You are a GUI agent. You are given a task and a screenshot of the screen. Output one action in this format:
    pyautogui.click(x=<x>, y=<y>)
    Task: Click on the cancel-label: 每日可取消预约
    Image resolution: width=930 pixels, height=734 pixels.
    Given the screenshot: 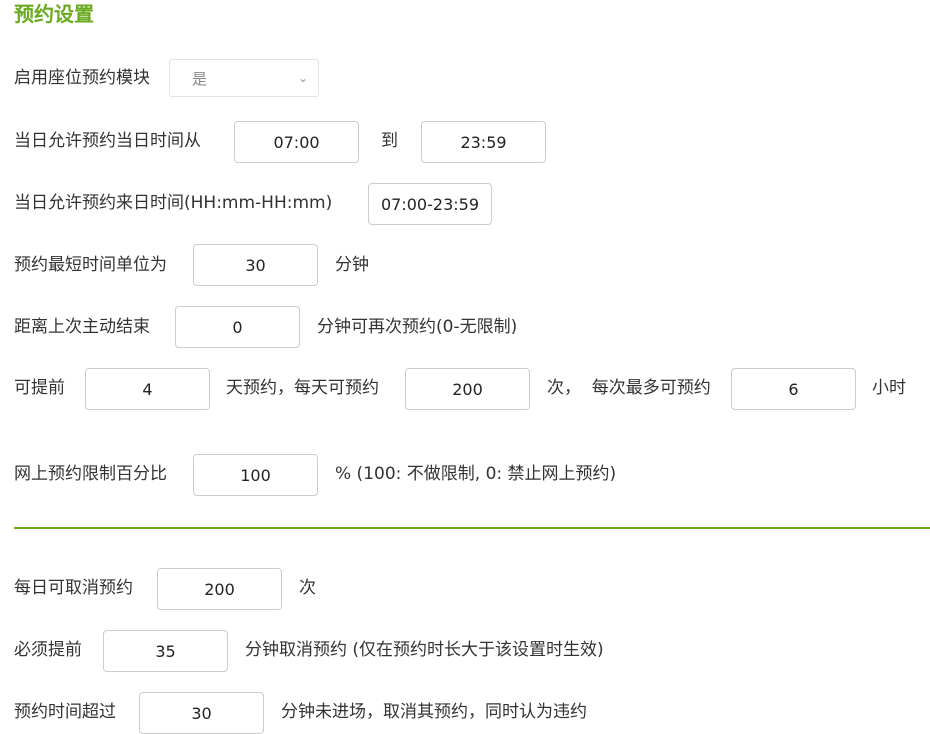 What is the action you would take?
    pyautogui.click(x=73, y=588)
    